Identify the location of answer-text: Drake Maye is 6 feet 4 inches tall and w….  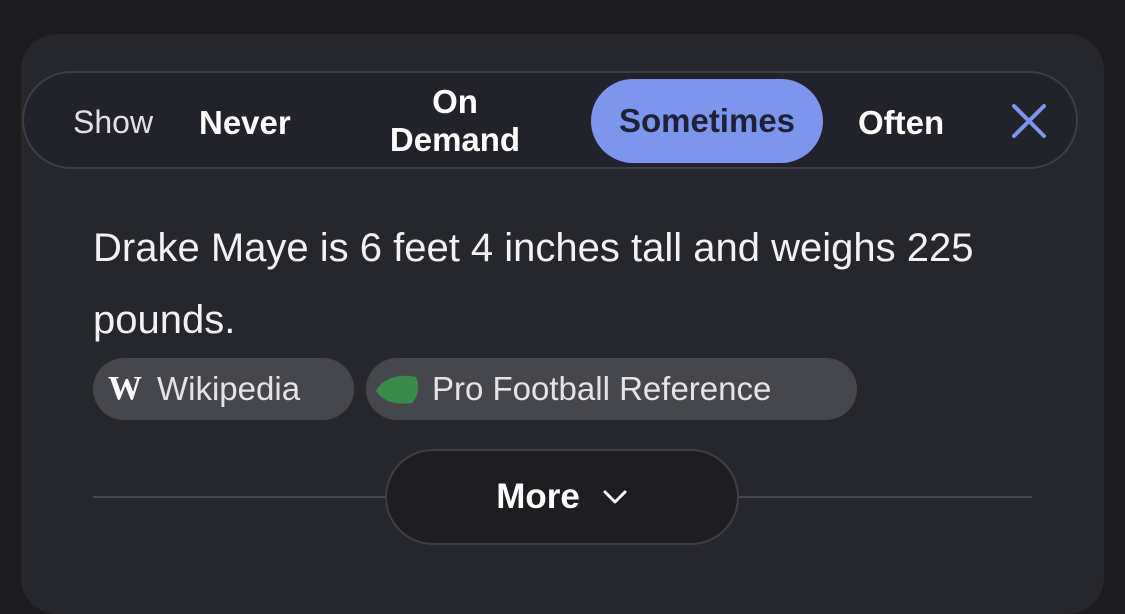
(533, 284).